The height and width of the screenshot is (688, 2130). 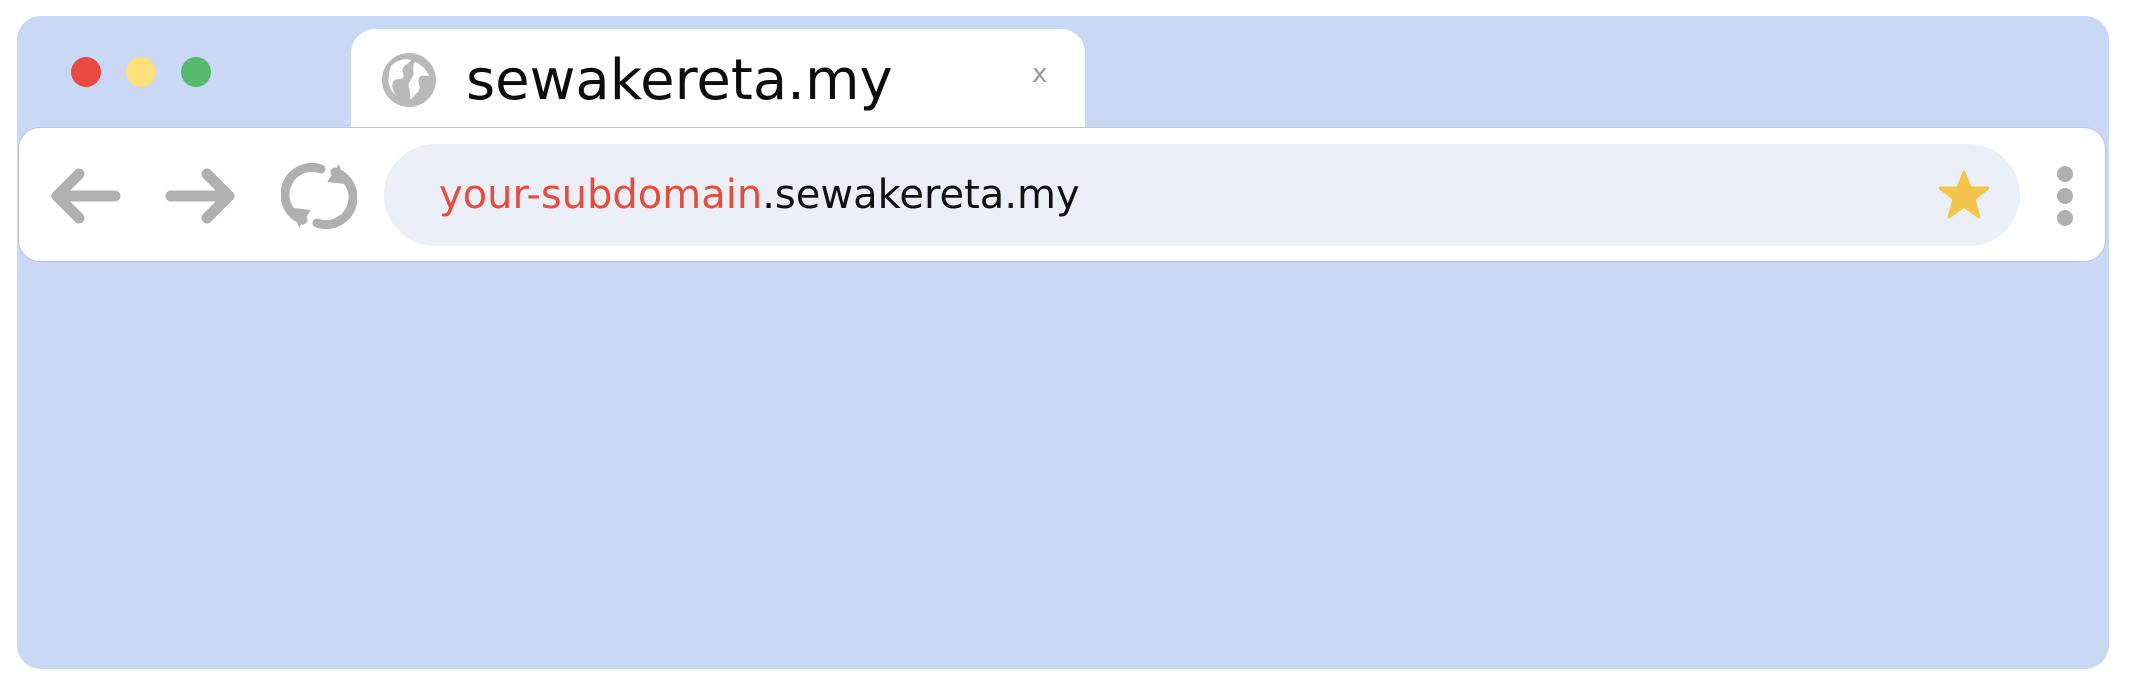 What do you see at coordinates (921, 195) in the screenshot?
I see `url-domain: .sewakereta.my` at bounding box center [921, 195].